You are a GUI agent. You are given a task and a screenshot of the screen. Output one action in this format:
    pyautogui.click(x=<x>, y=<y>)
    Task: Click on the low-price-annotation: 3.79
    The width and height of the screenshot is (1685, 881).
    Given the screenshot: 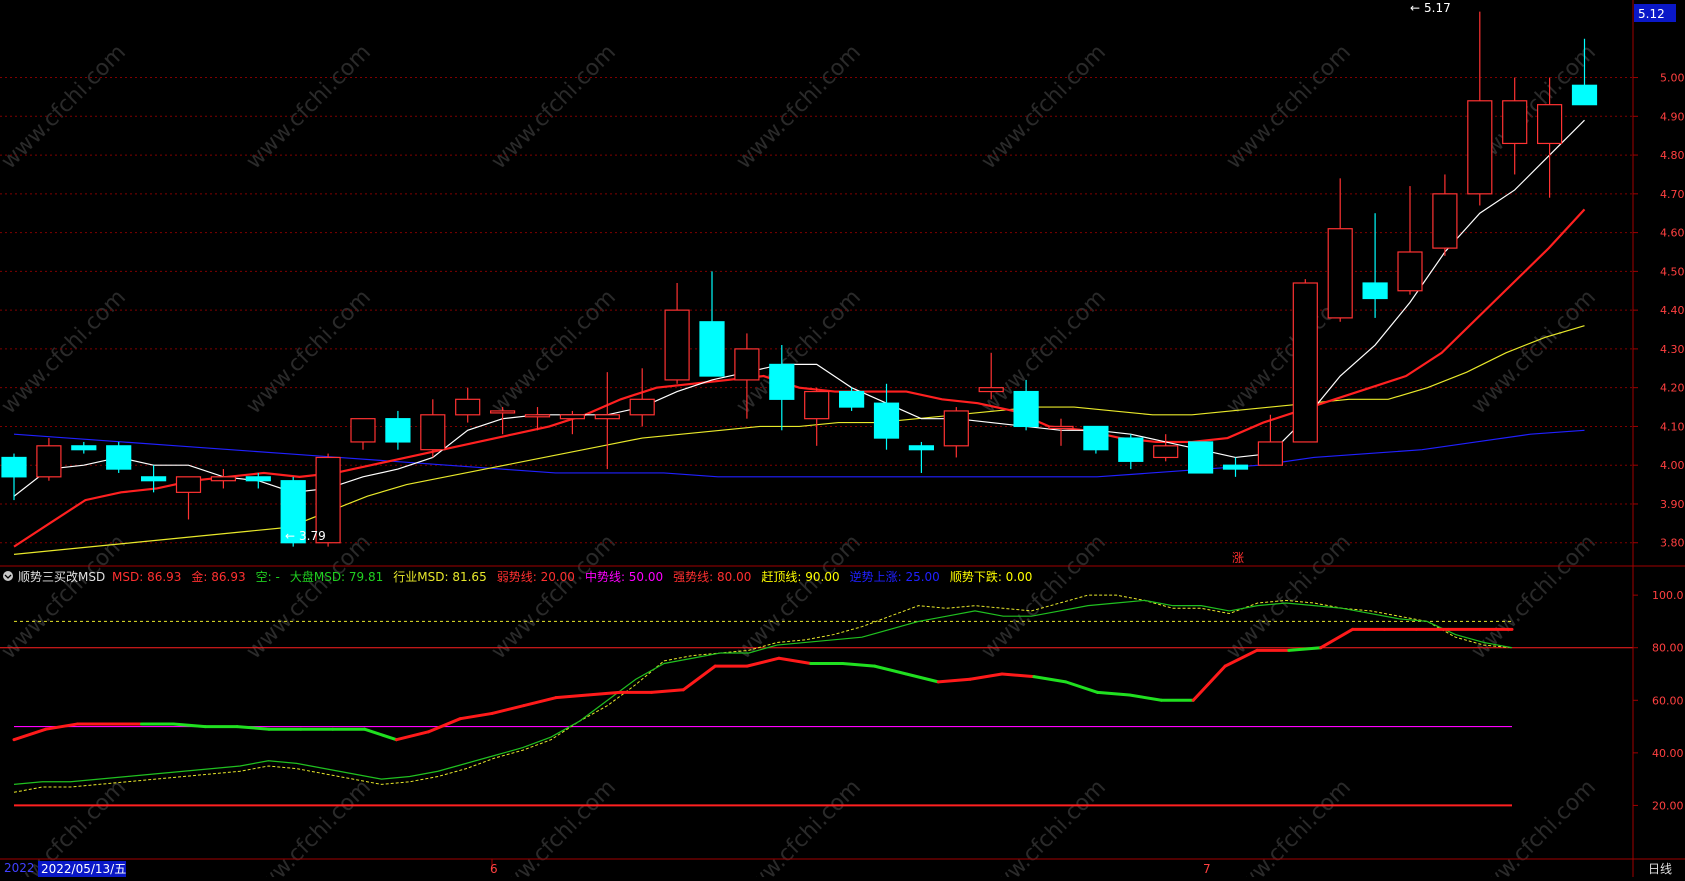 What is the action you would take?
    pyautogui.click(x=312, y=536)
    